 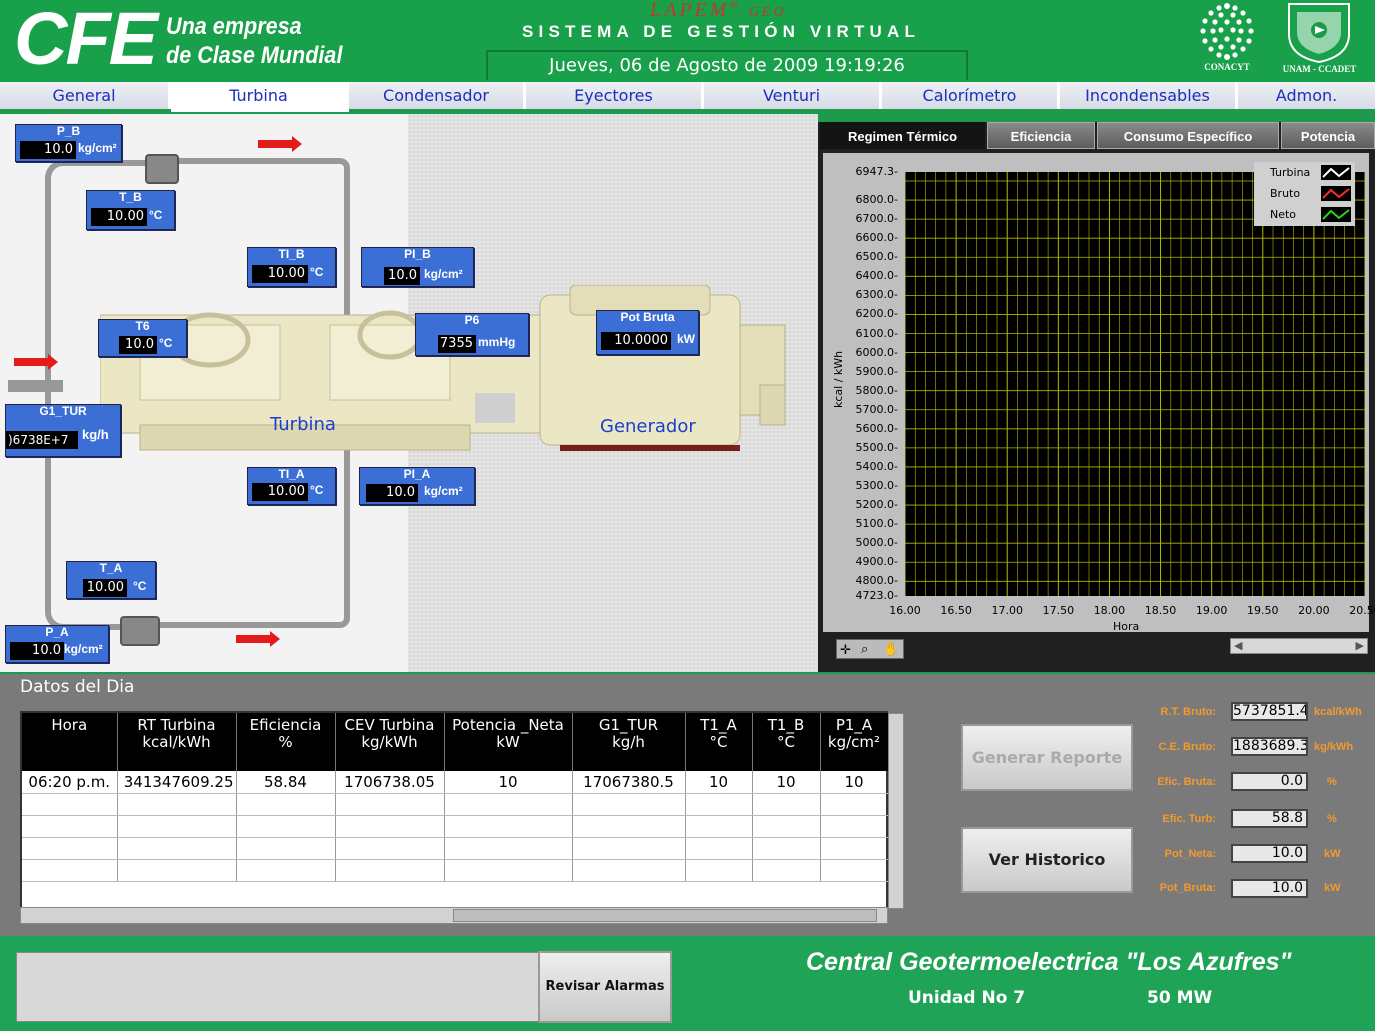 I want to click on indicator-p-a: P_A 10.0 kg/cm², so click(x=57, y=644).